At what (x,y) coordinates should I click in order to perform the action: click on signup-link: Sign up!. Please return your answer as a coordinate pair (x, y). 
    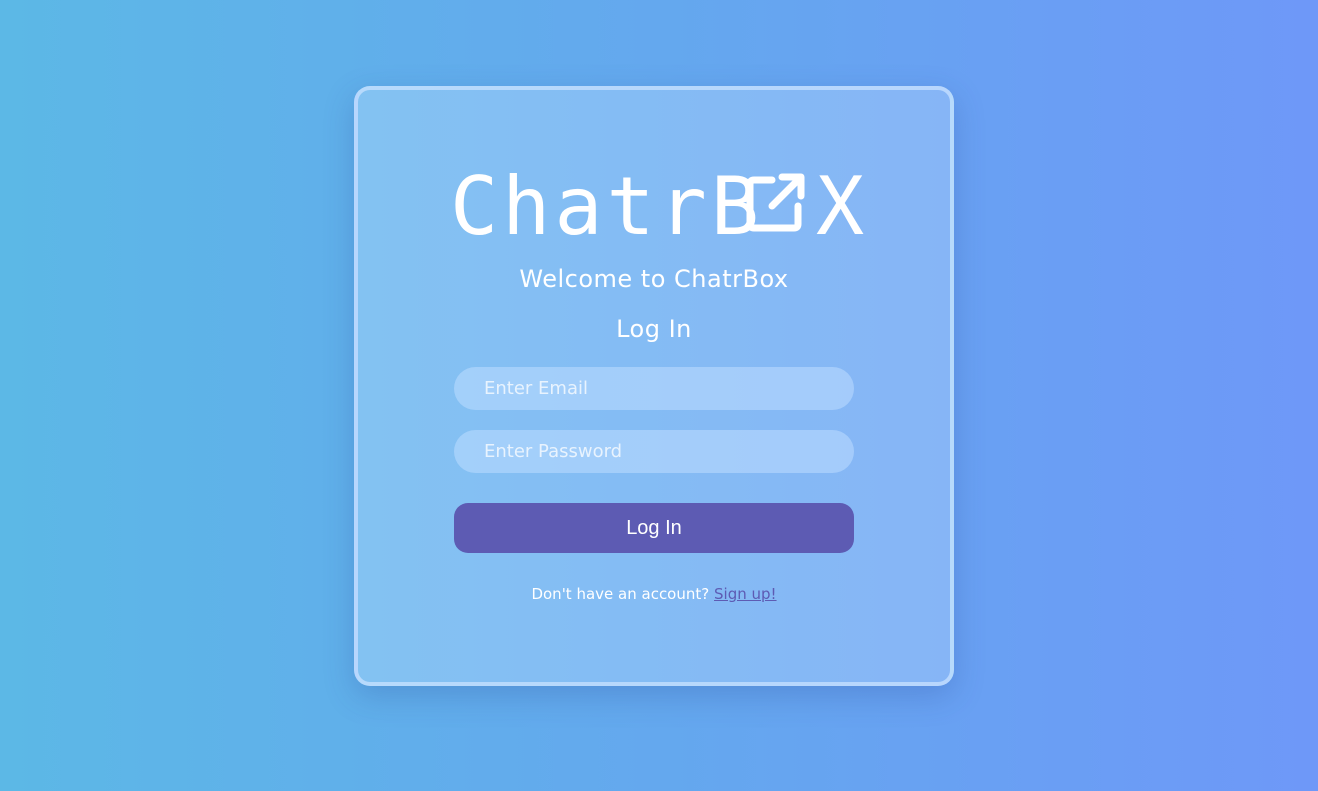
    Looking at the image, I should click on (745, 594).